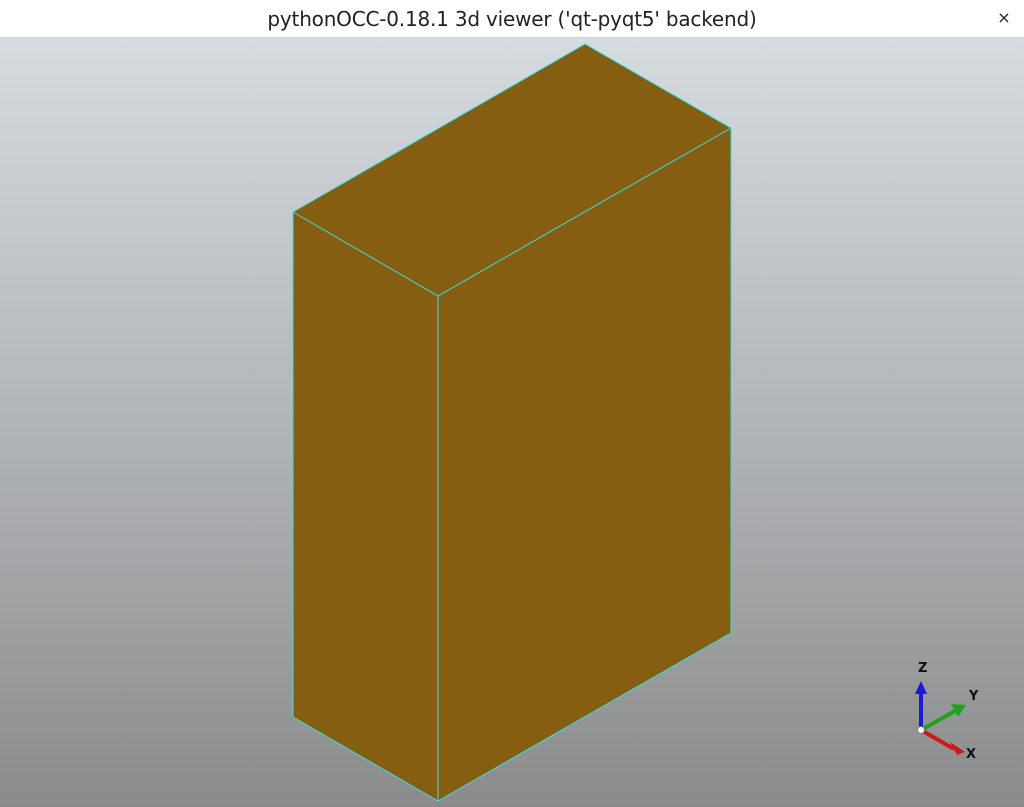 This screenshot has width=1024, height=807. I want to click on x-axis-icon, so click(942, 741).